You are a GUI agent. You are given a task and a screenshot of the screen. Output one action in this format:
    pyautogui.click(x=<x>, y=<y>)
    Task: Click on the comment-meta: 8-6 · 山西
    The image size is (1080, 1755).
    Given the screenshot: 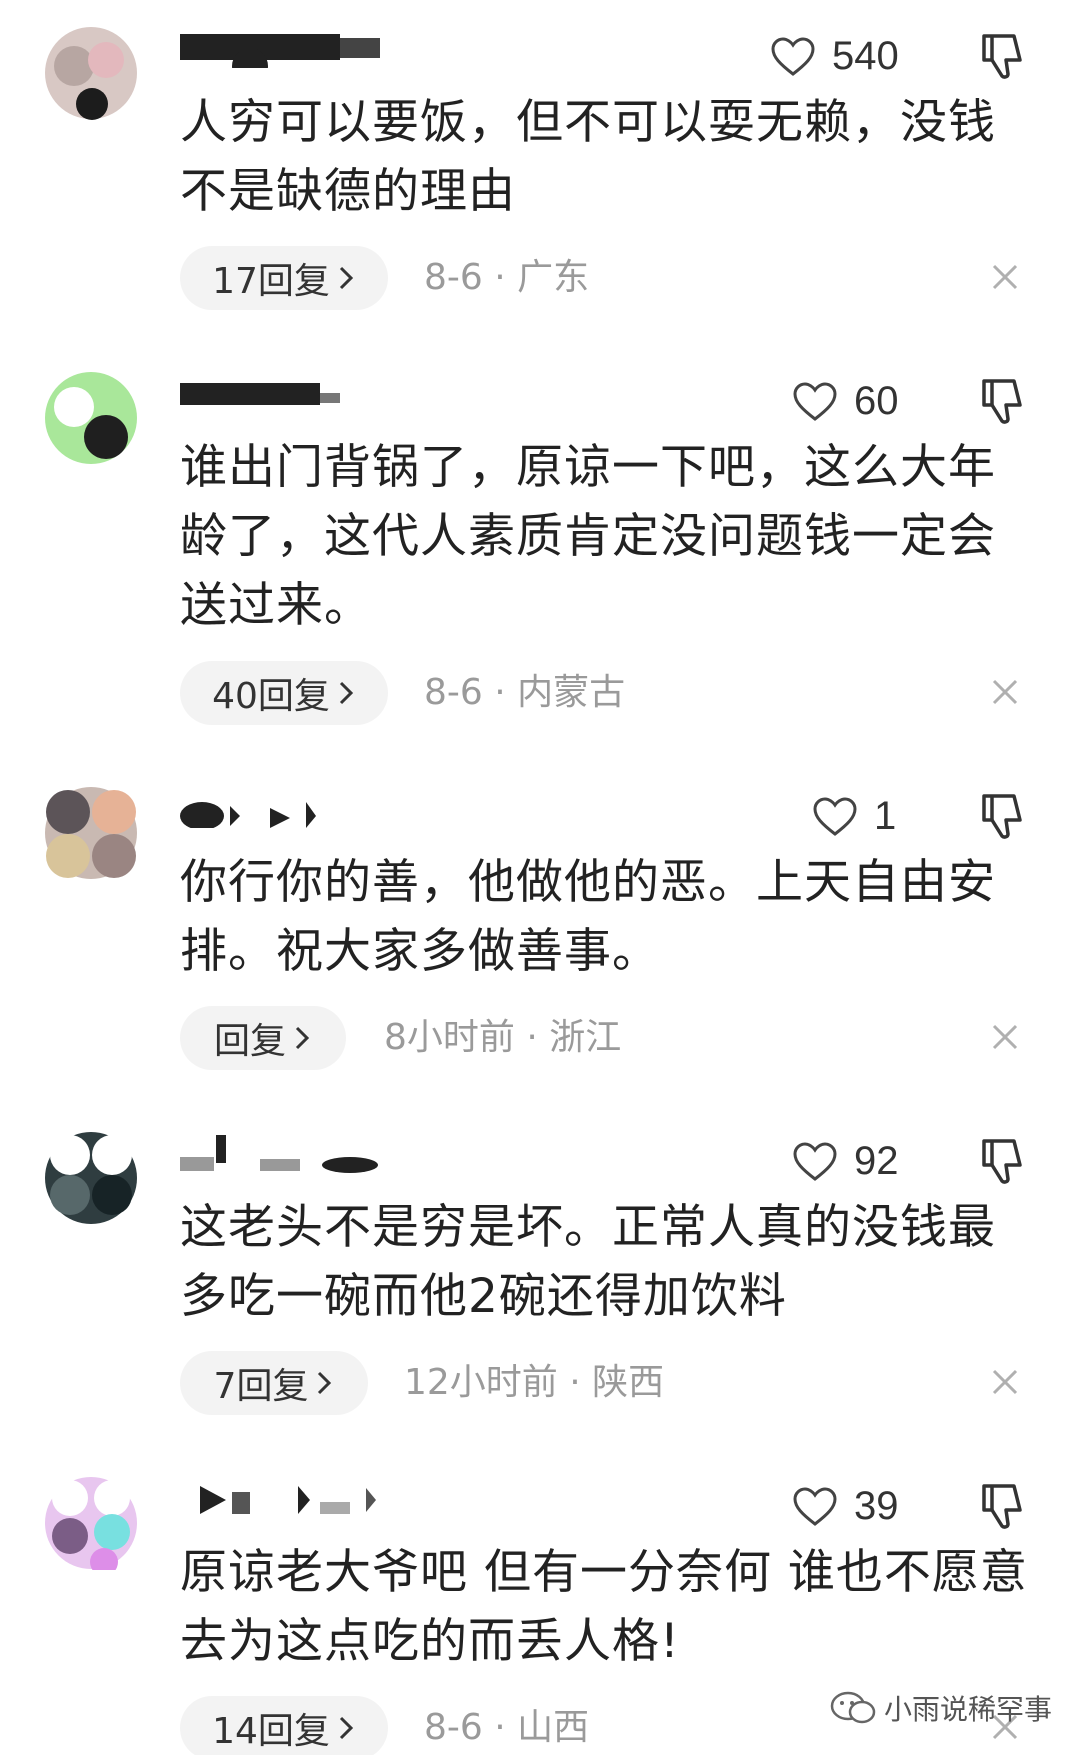 What is the action you would take?
    pyautogui.click(x=507, y=1727)
    